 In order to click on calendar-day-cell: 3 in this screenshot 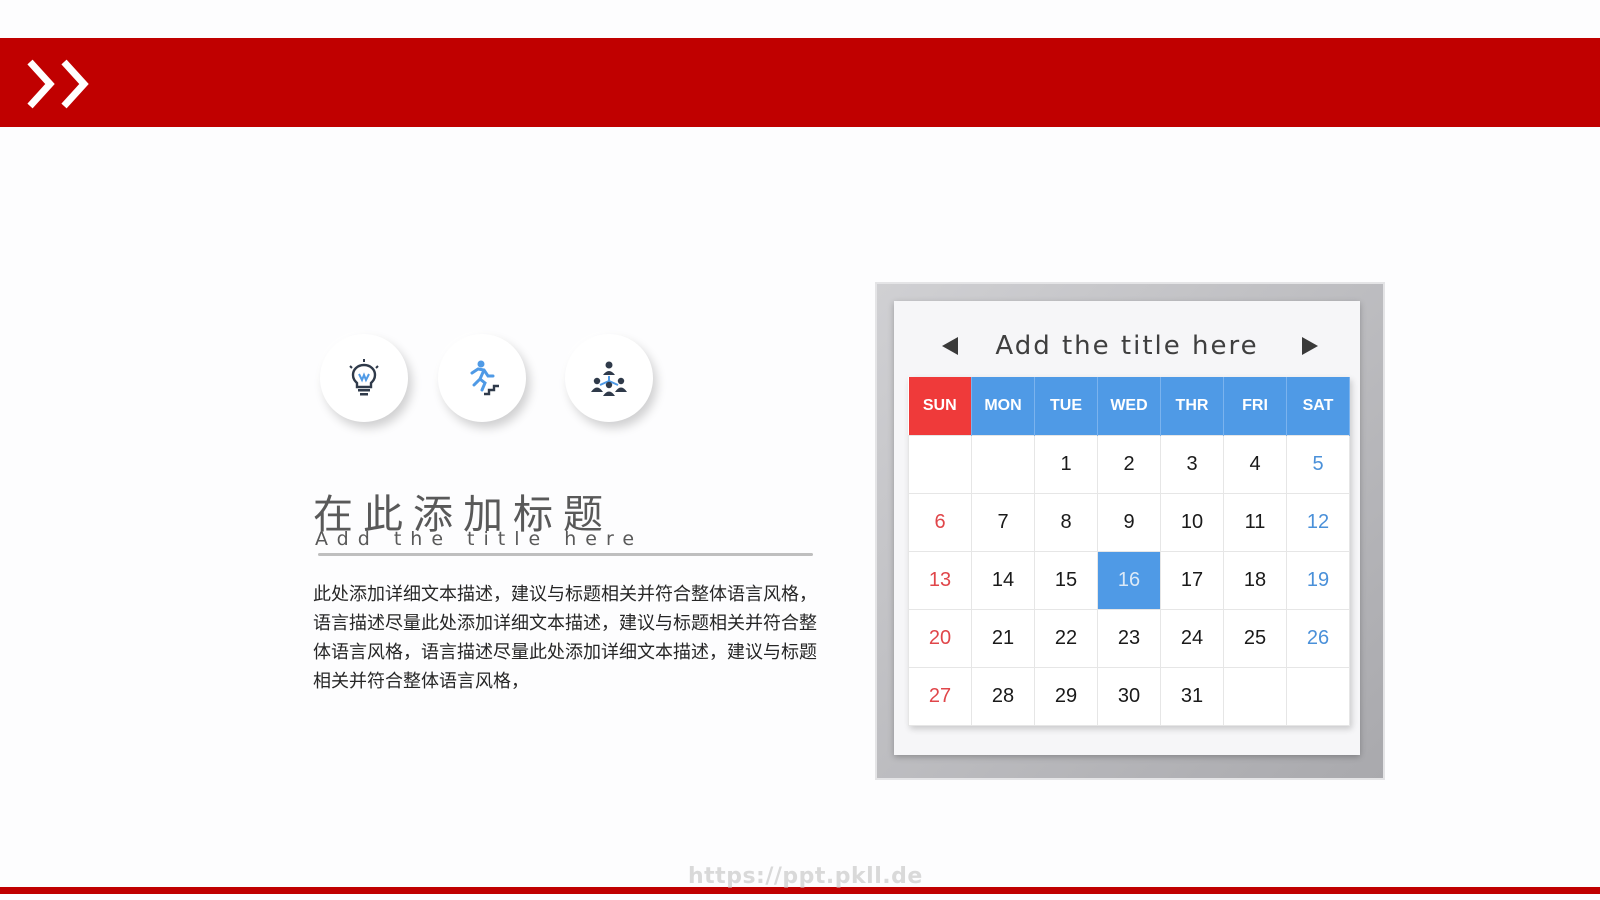, I will do `click(1192, 464)`.